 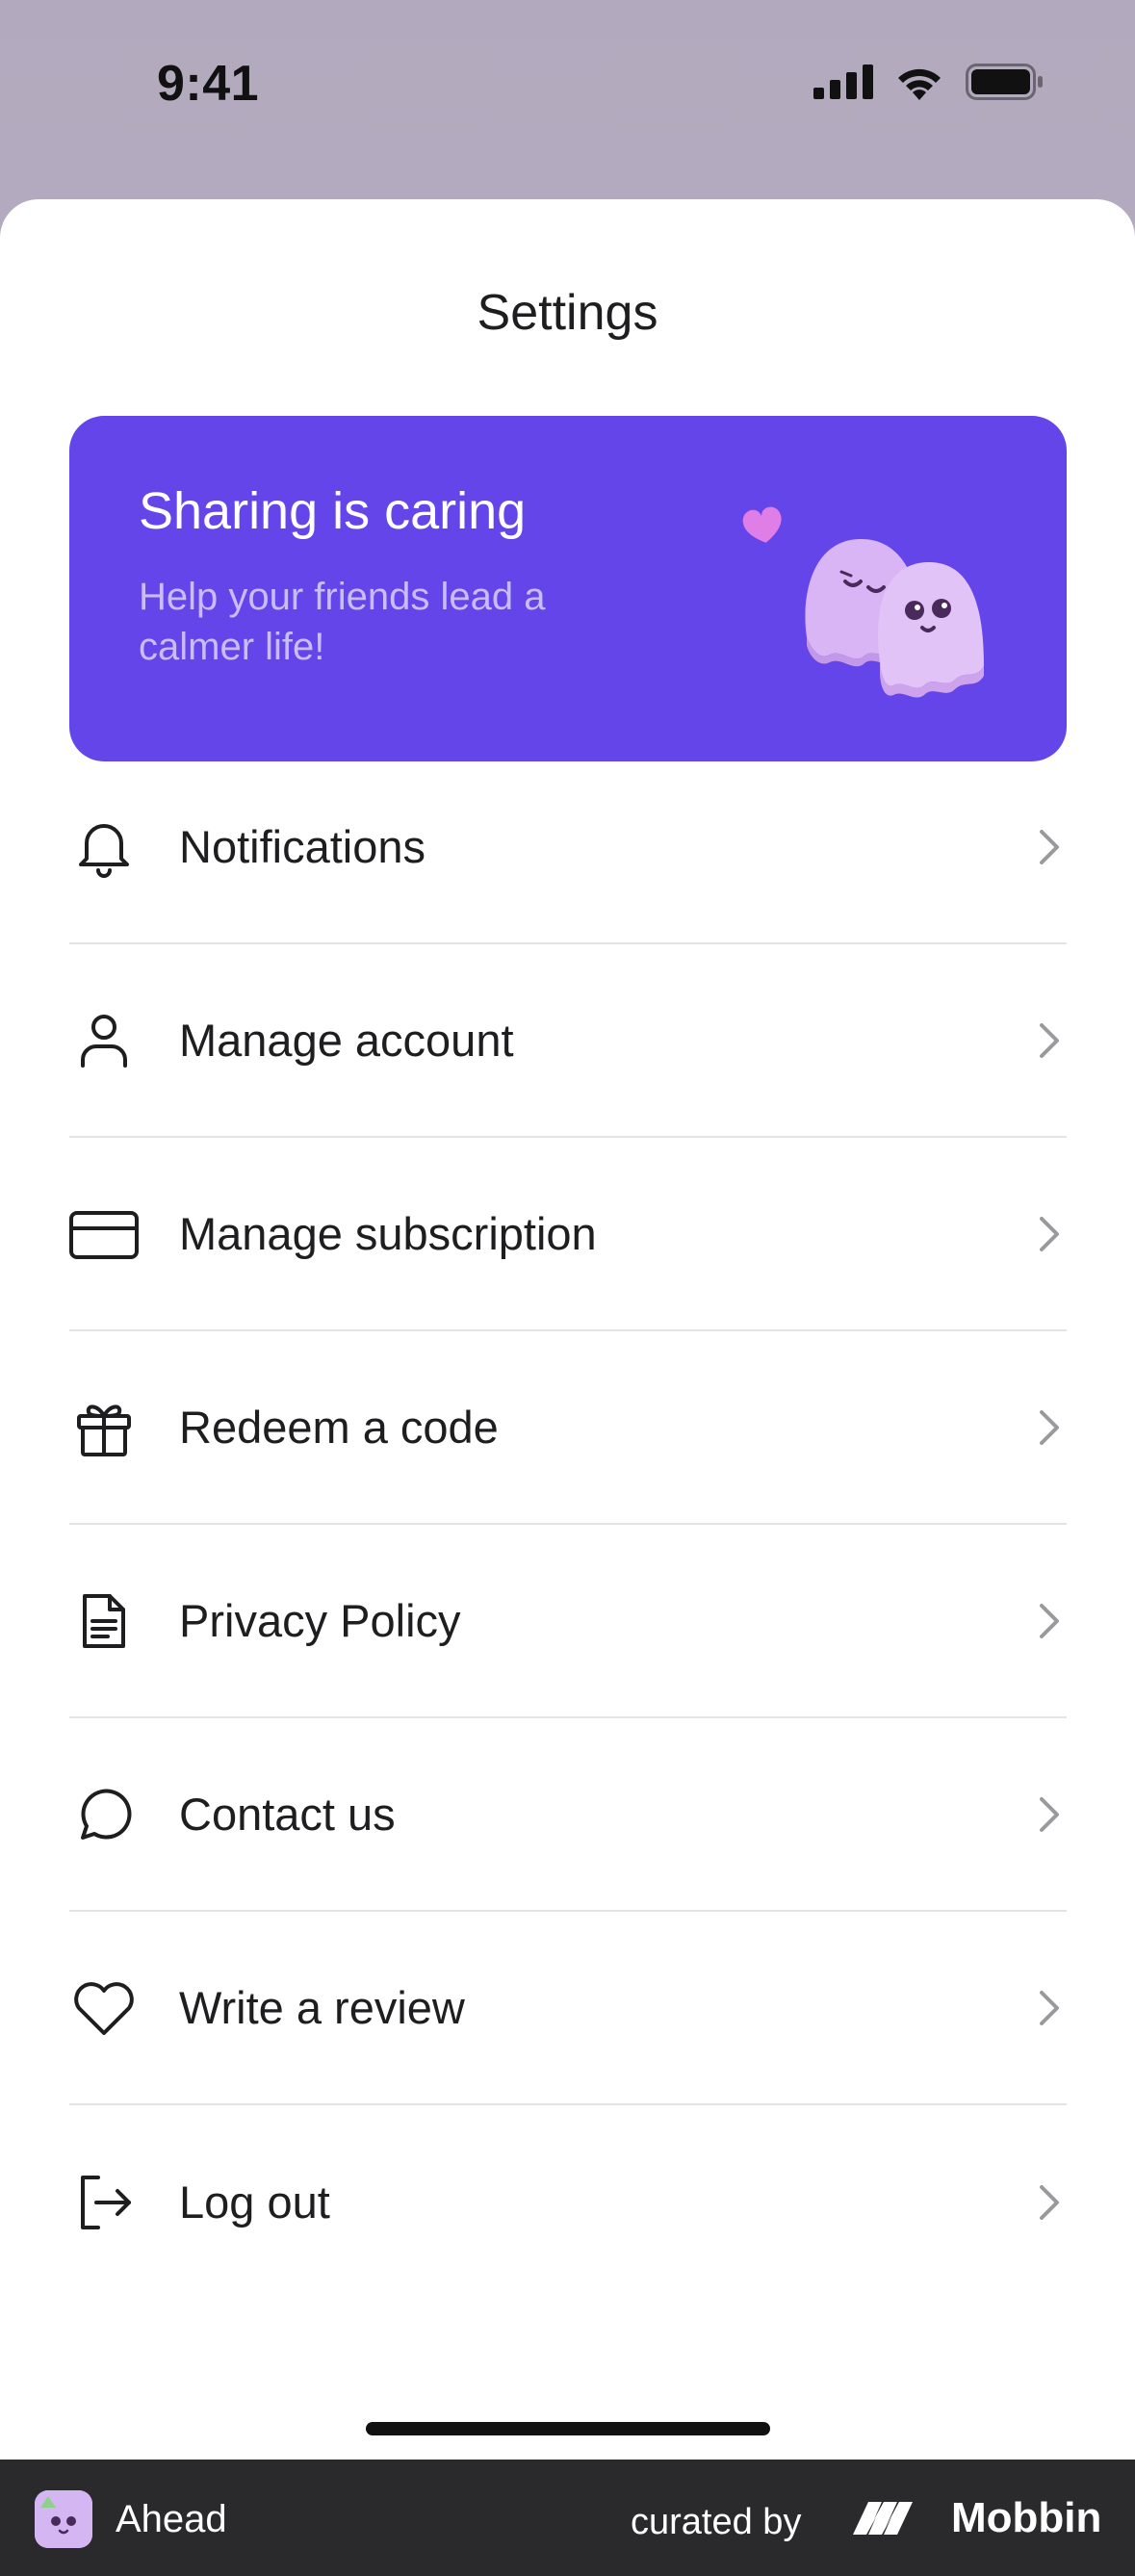 What do you see at coordinates (104, 1234) in the screenshot?
I see `credit-card-icon` at bounding box center [104, 1234].